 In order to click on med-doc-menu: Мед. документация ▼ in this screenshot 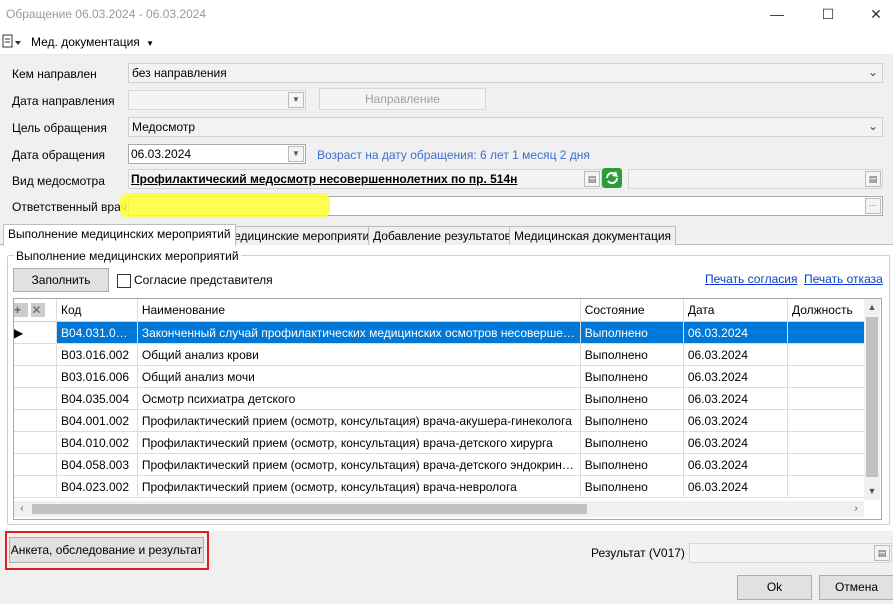, I will do `click(92, 42)`.